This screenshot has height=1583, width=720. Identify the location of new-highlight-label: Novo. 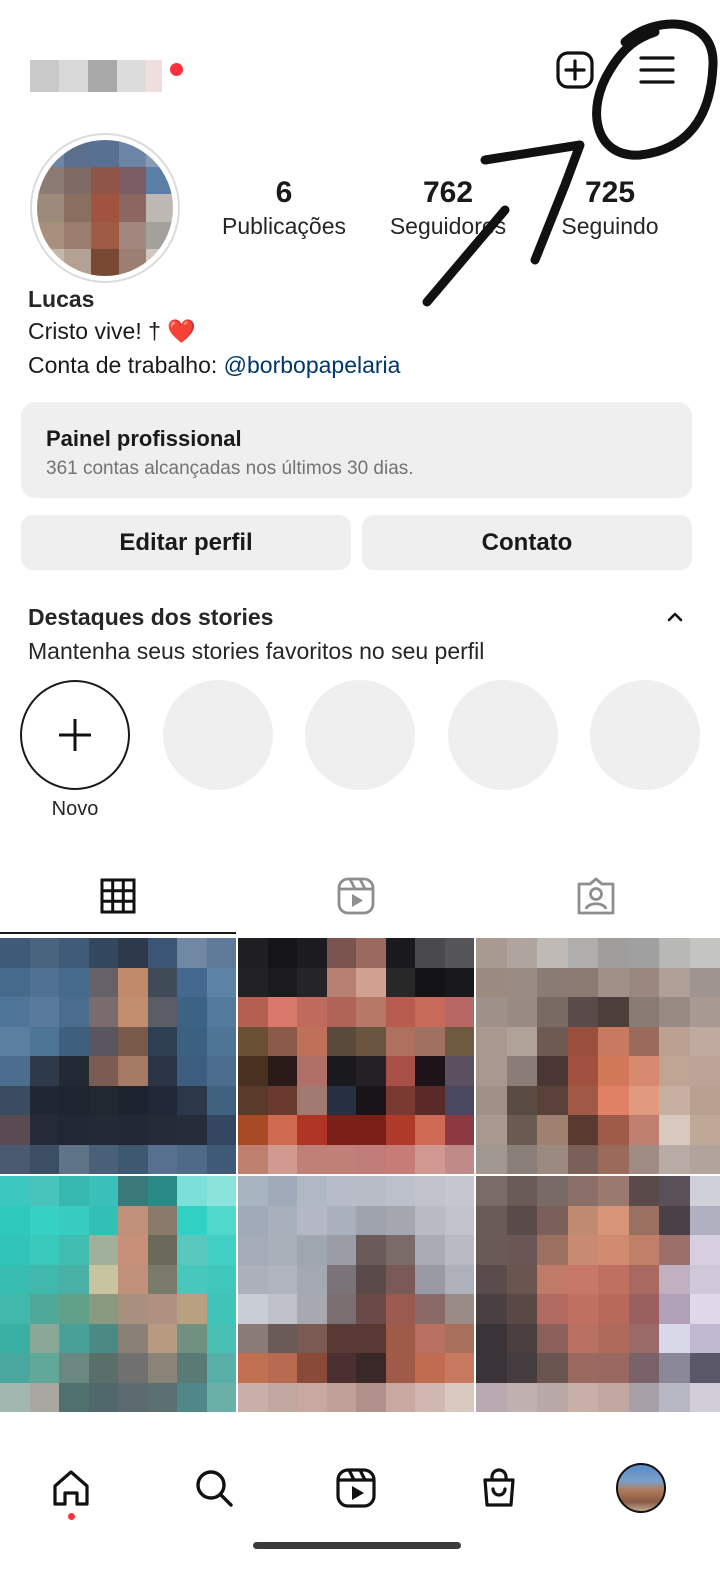
(75, 809).